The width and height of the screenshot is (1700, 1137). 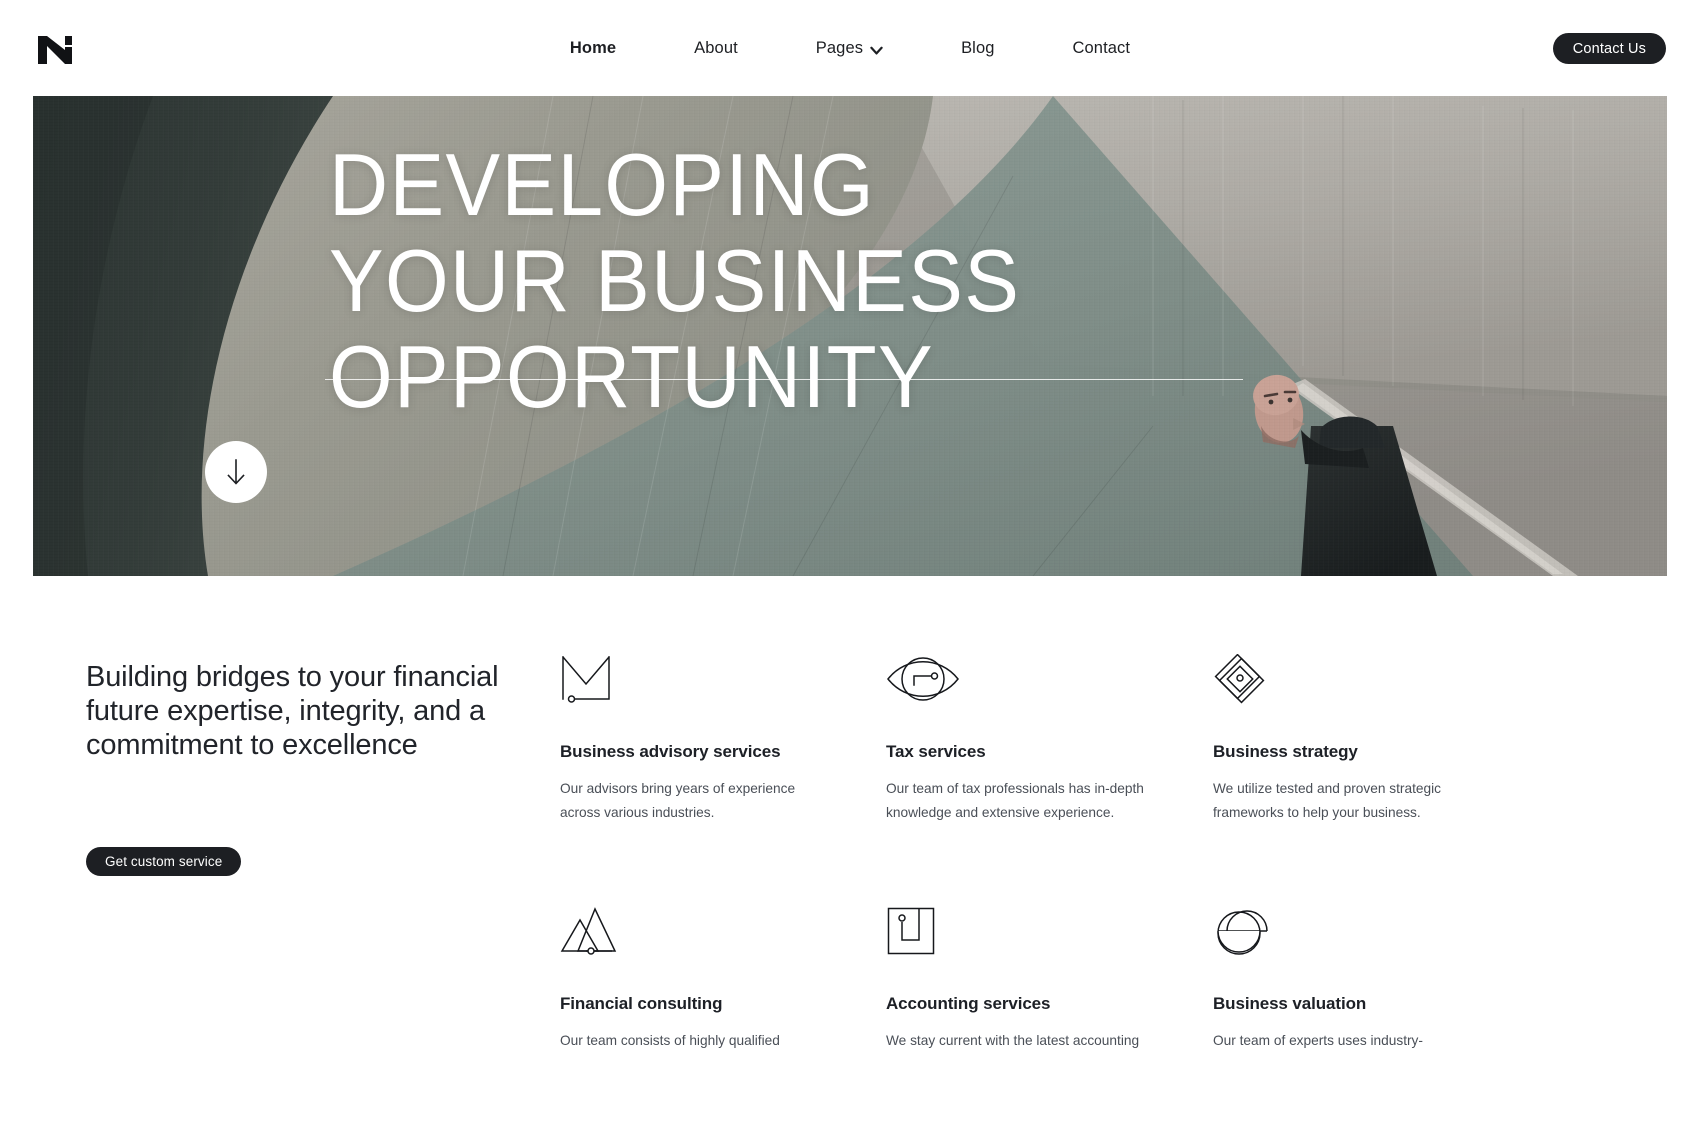 I want to click on hero-divider-line, so click(x=784, y=379).